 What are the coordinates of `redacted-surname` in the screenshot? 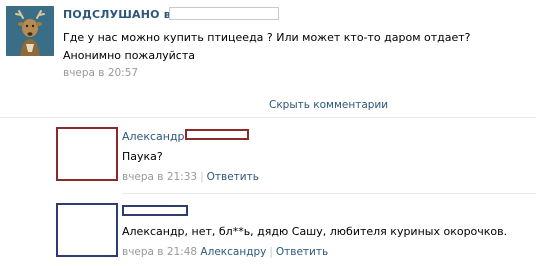 It's located at (217, 134).